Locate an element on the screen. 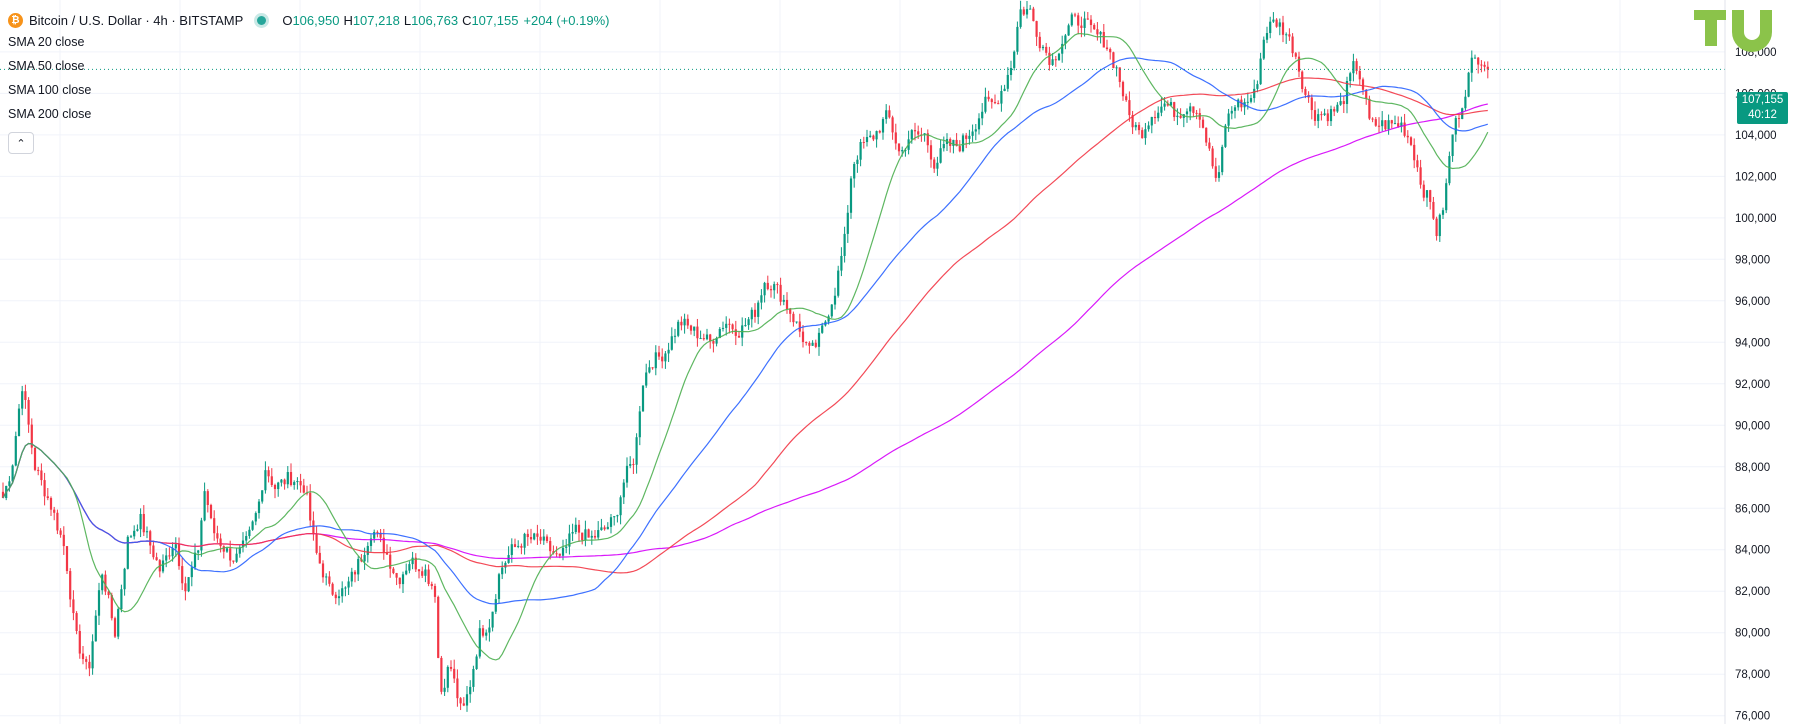 This screenshot has width=1794, height=724. tick-label: 98,000 is located at coordinates (1752, 260).